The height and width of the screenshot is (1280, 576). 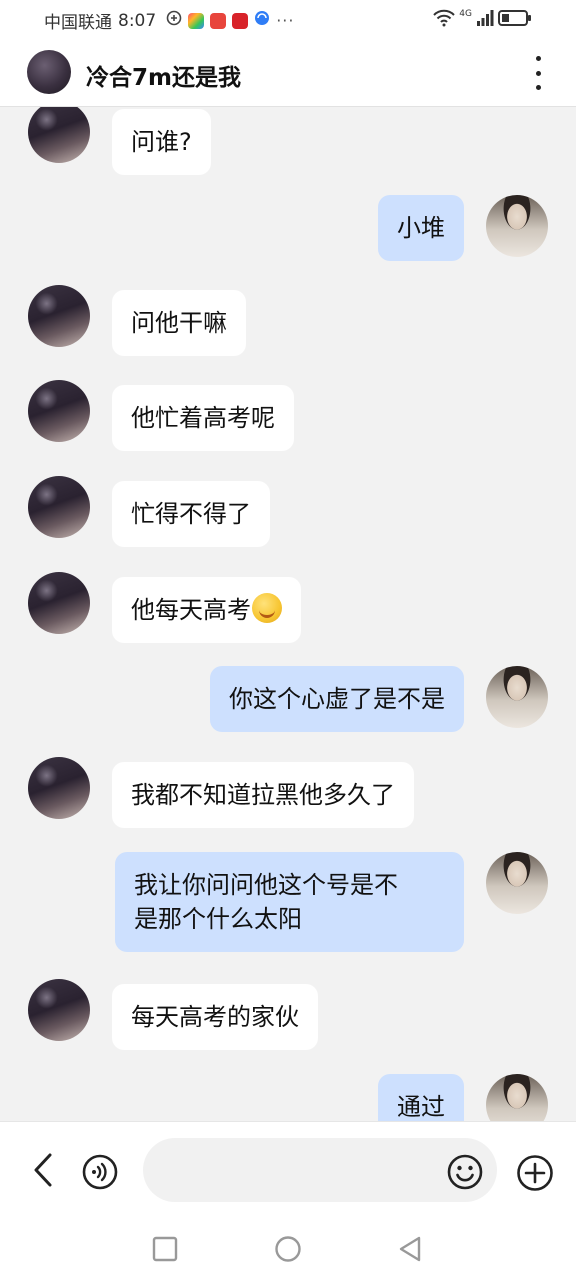 I want to click on status-left: 中国联通 8:07 ···, so click(x=169, y=21).